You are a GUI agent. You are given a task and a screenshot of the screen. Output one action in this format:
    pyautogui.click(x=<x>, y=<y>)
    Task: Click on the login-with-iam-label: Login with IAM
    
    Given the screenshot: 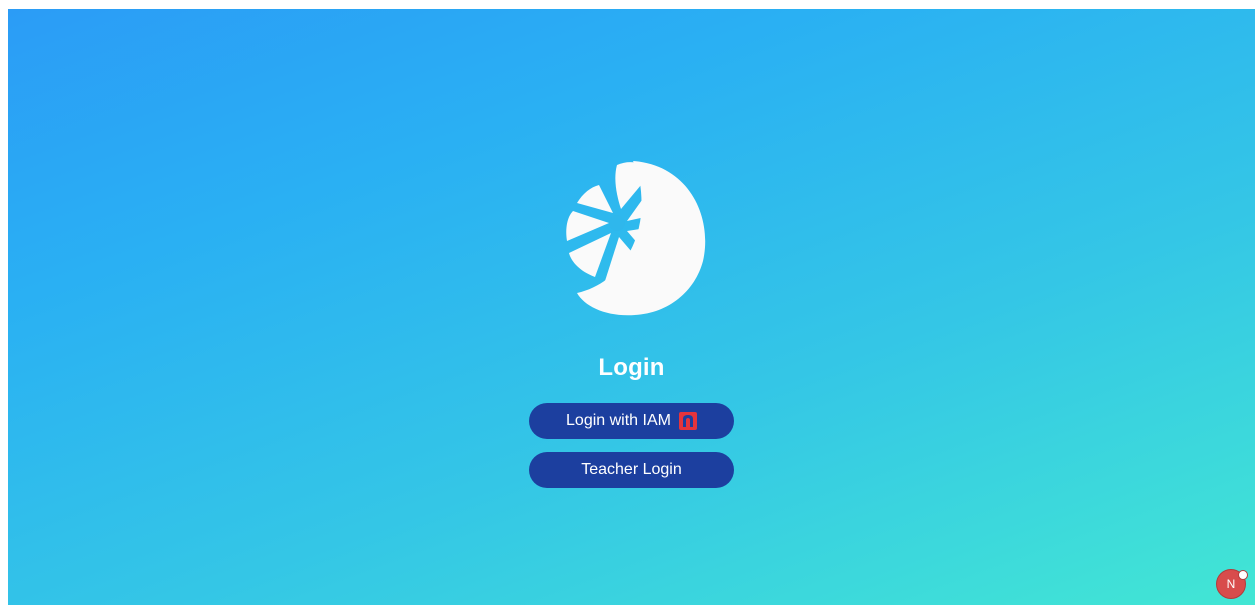 What is the action you would take?
    pyautogui.click(x=618, y=420)
    